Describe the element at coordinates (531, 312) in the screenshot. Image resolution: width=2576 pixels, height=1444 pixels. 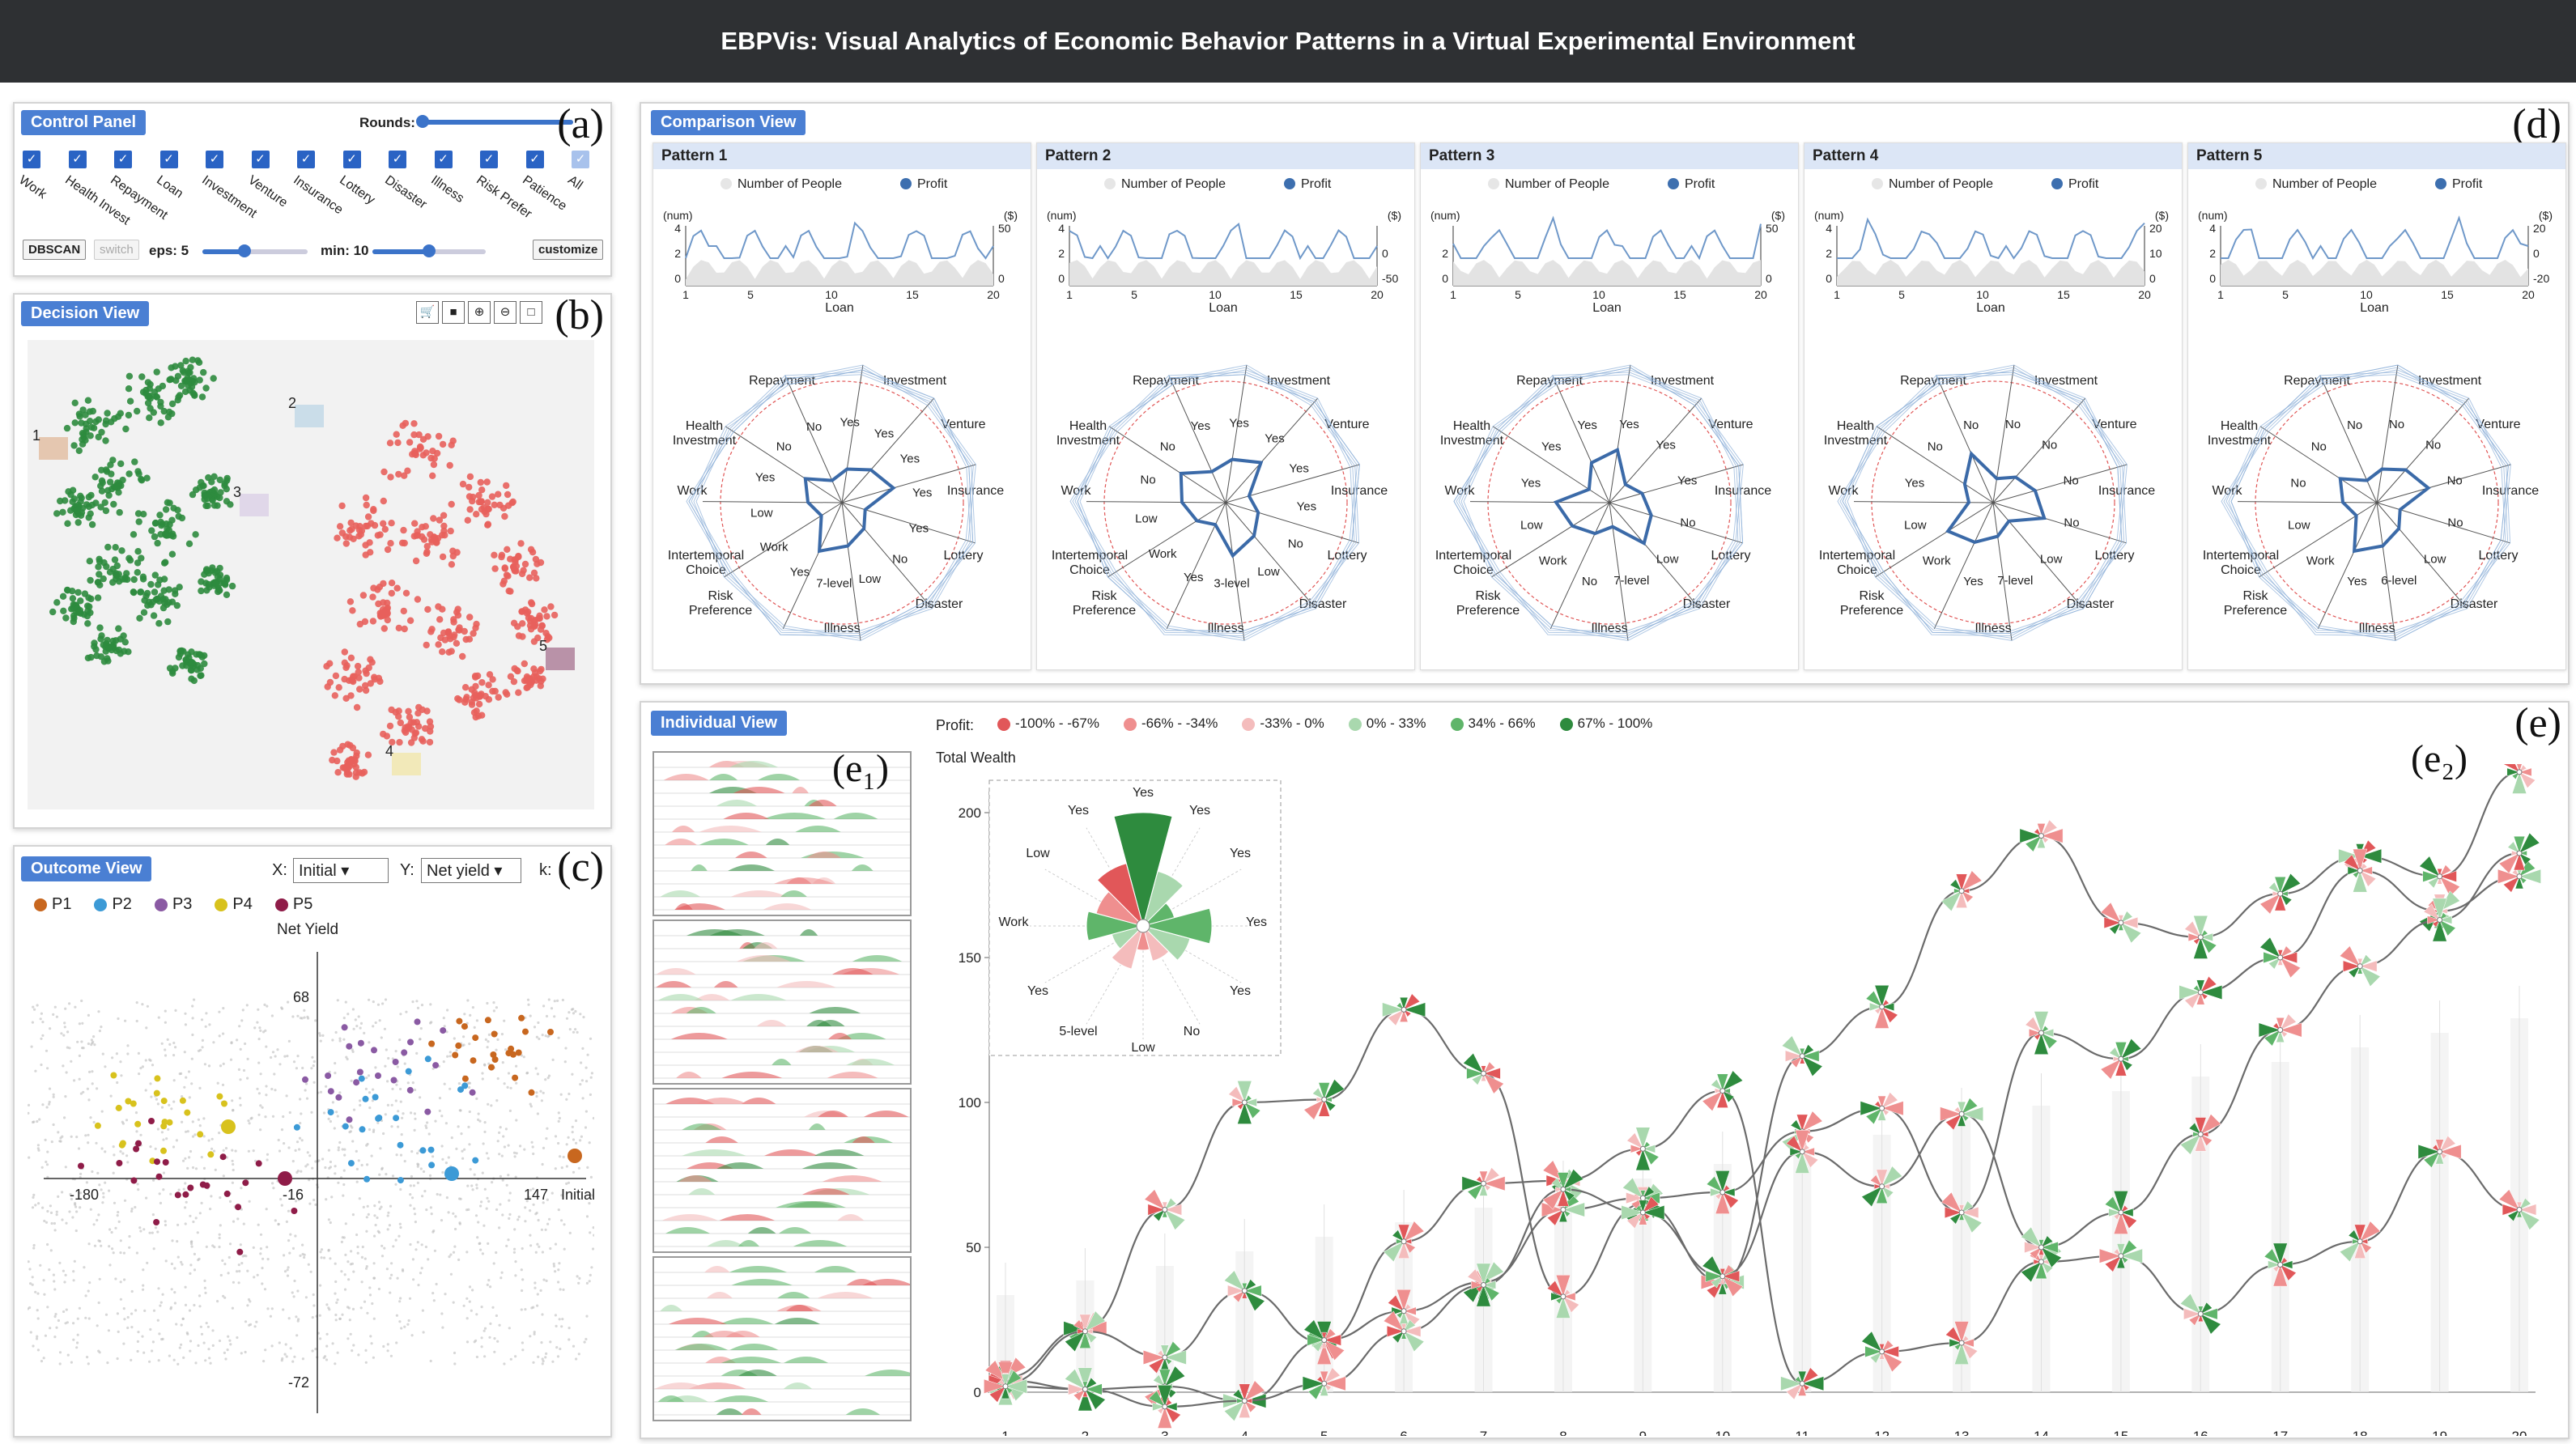
I see `select-box-icon: □` at that location.